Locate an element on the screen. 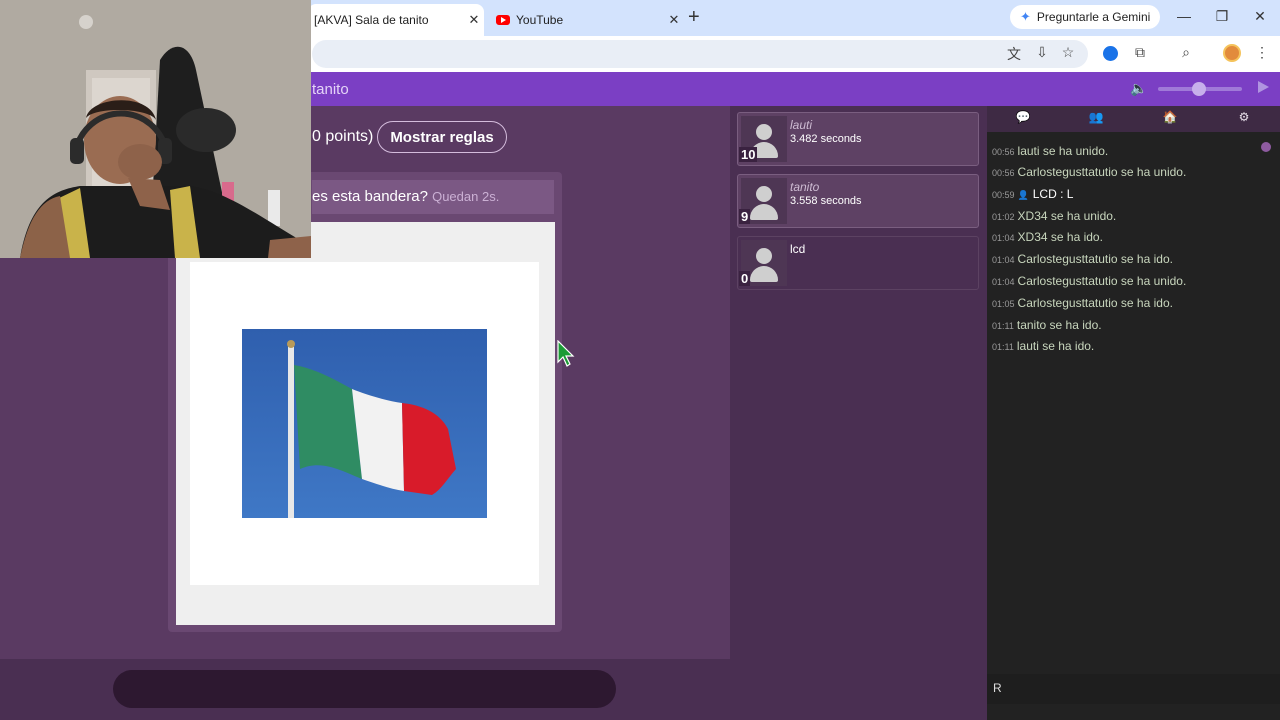 This screenshot has width=1280, height=720. question-label: es esta bandera? is located at coordinates (370, 196).